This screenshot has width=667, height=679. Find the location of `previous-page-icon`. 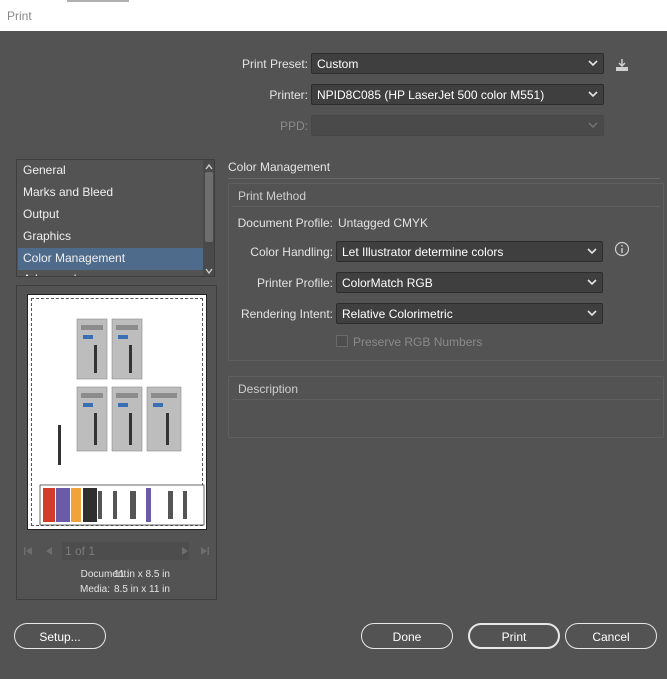

previous-page-icon is located at coordinates (49, 550).